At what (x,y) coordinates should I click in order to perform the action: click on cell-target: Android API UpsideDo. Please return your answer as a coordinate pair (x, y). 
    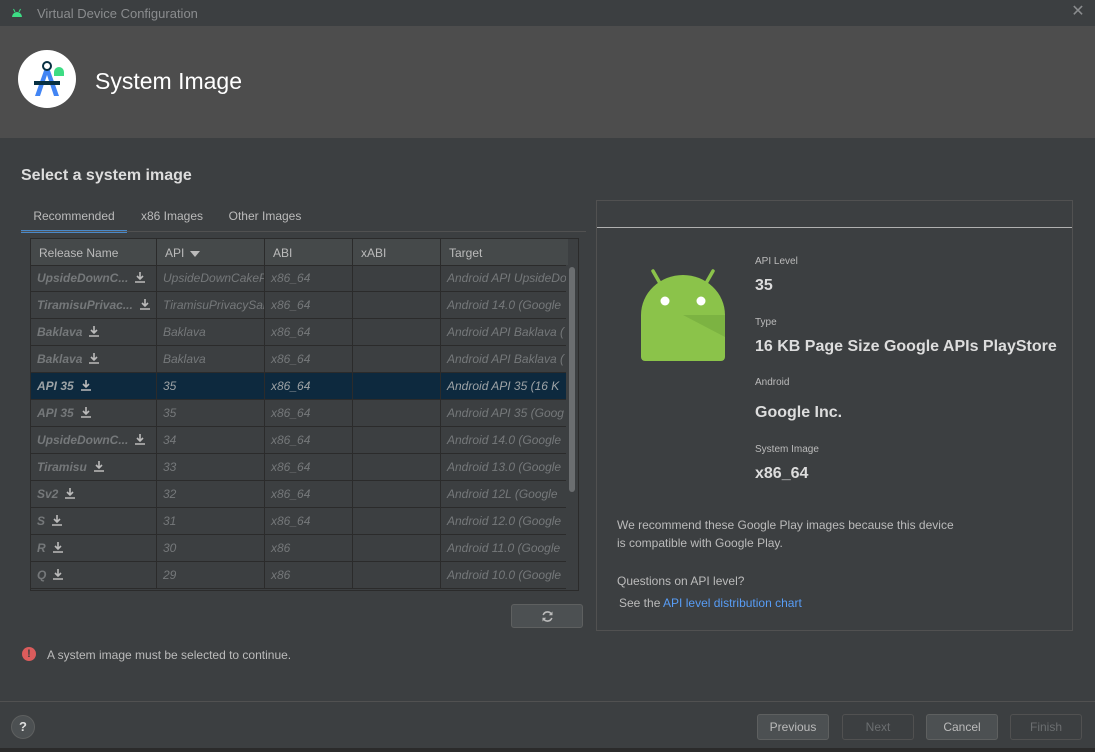
    Looking at the image, I should click on (506, 278).